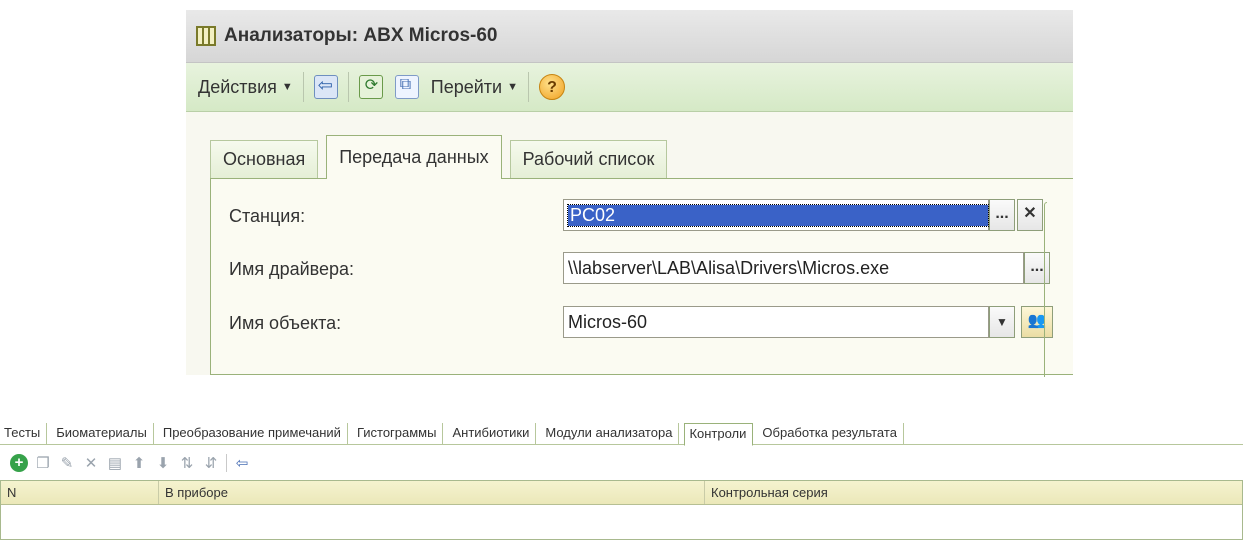 This screenshot has width=1243, height=555. I want to click on save-icon: ▤, so click(115, 463).